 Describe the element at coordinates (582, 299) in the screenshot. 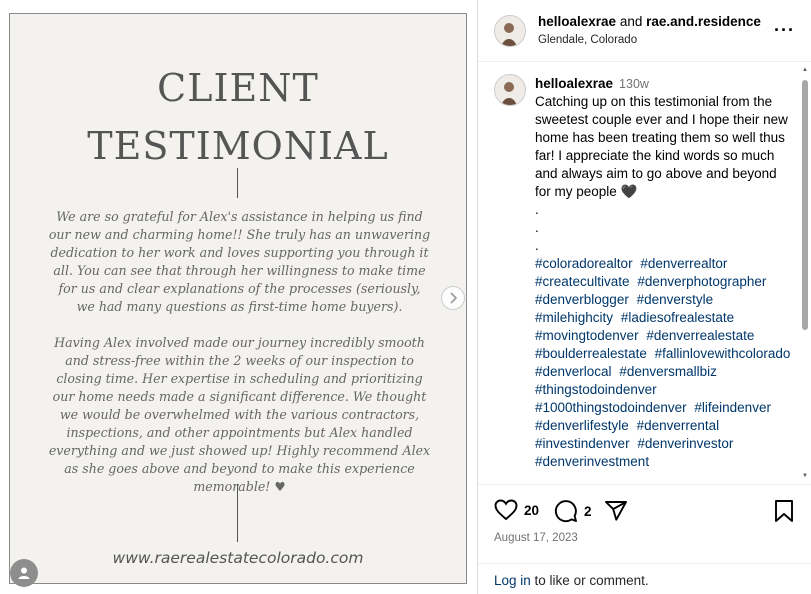

I see `hashtag-link: #denverblogger` at that location.